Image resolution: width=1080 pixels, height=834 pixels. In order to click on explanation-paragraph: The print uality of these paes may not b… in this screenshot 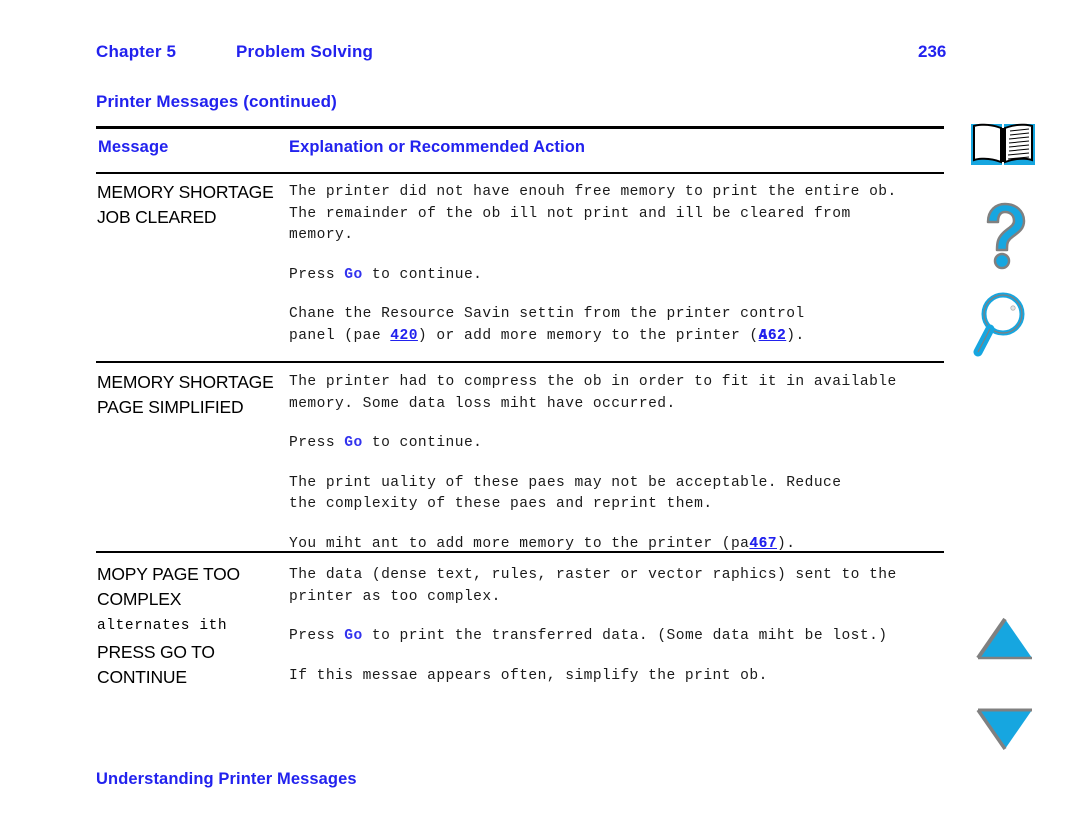, I will do `click(649, 494)`.